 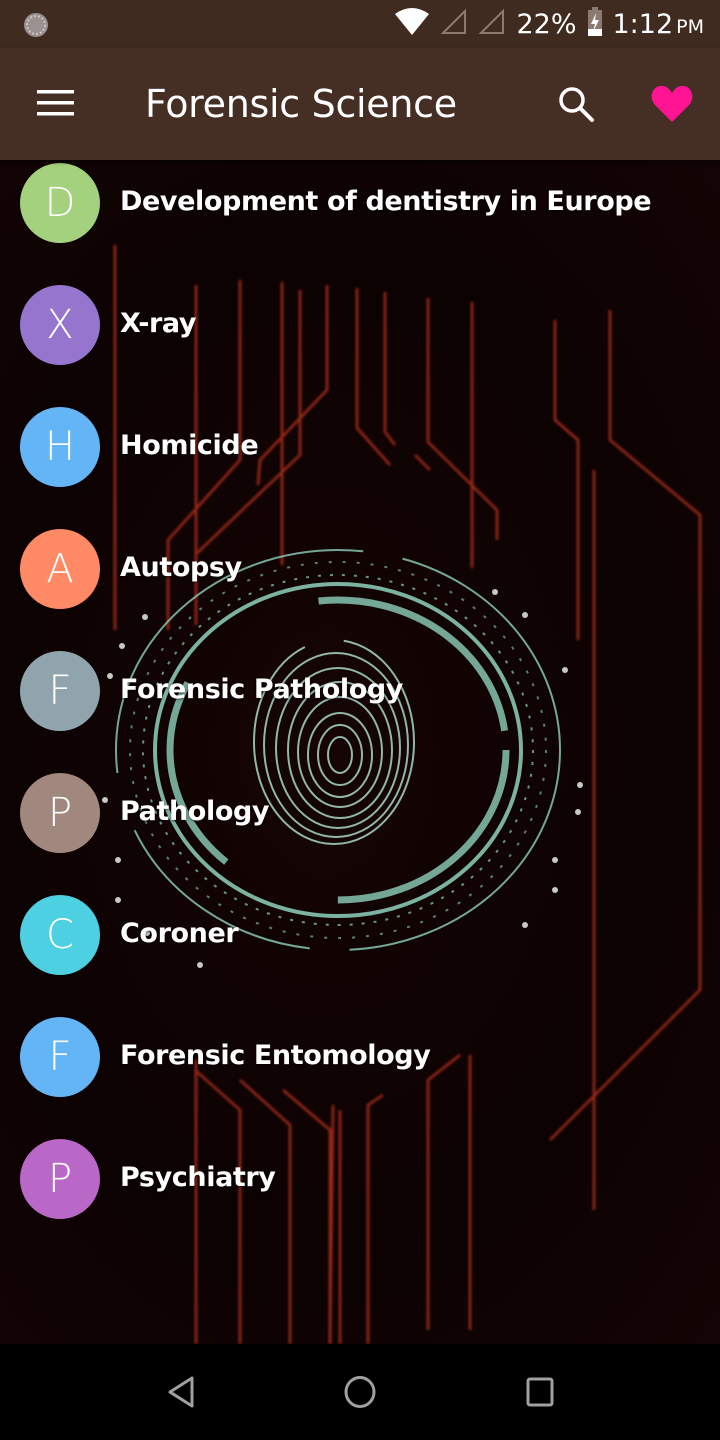 What do you see at coordinates (60, 935) in the screenshot?
I see `topic-avatar: C` at bounding box center [60, 935].